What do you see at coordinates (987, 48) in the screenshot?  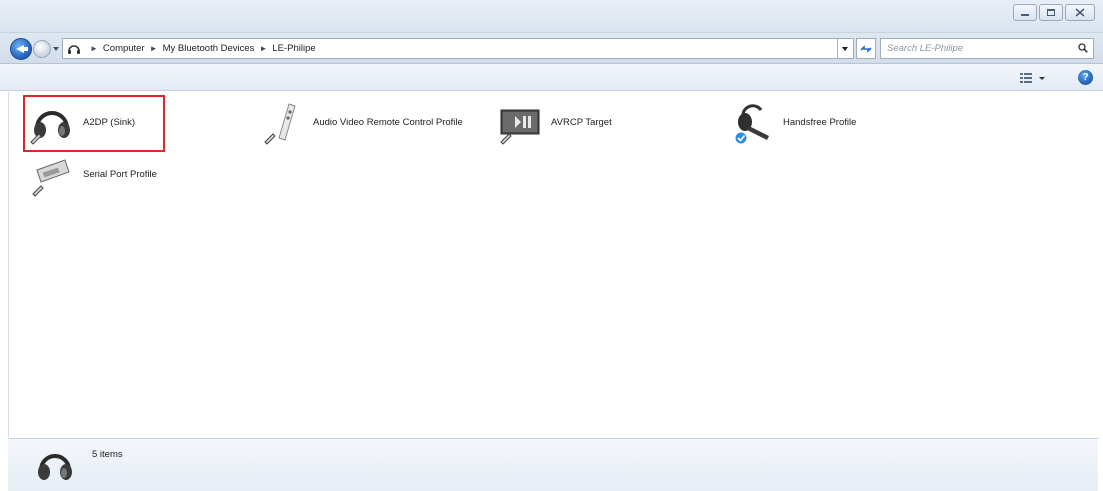 I see `search-input: Search LE-Philipe` at bounding box center [987, 48].